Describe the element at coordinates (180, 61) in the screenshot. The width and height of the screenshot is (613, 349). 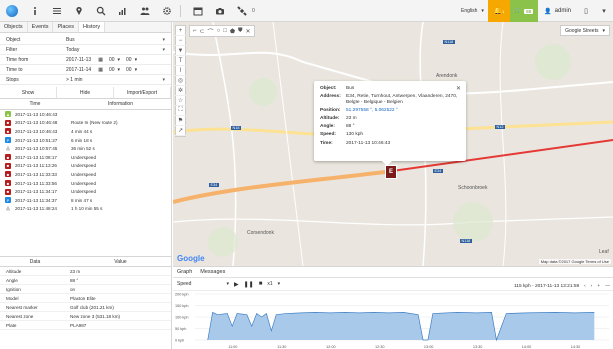
I see `text-icon: T` at that location.